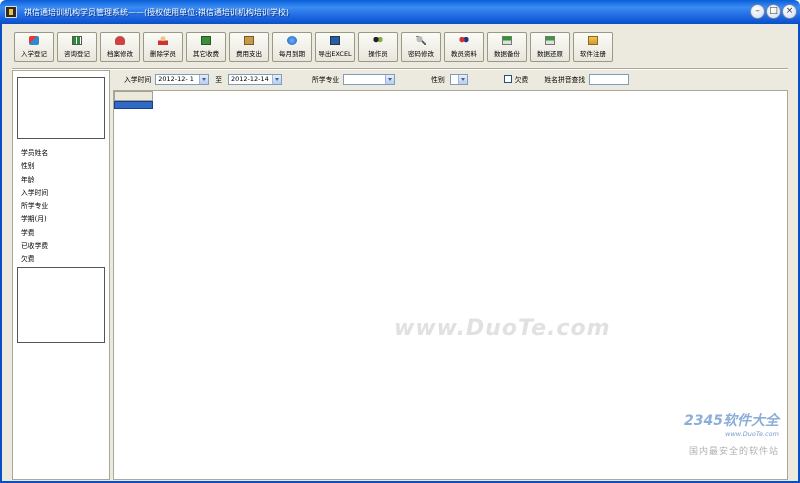 The width and height of the screenshot is (800, 483). I want to click on notes-box, so click(61, 305).